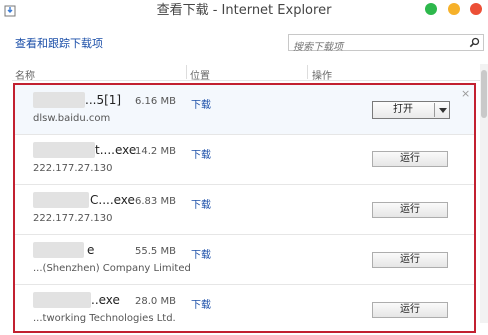  What do you see at coordinates (376, 47) in the screenshot?
I see `search-input` at bounding box center [376, 47].